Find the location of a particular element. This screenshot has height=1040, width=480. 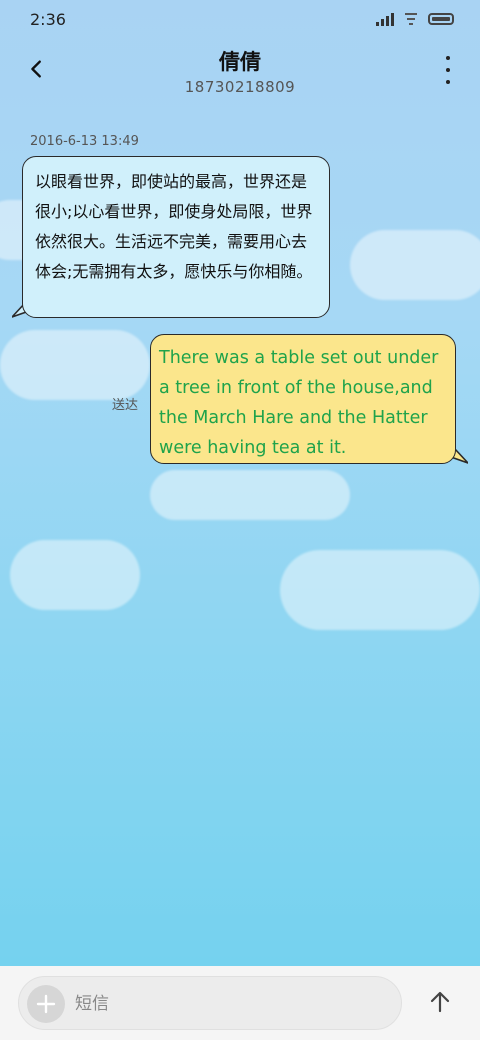

plus-icon is located at coordinates (46, 1004).